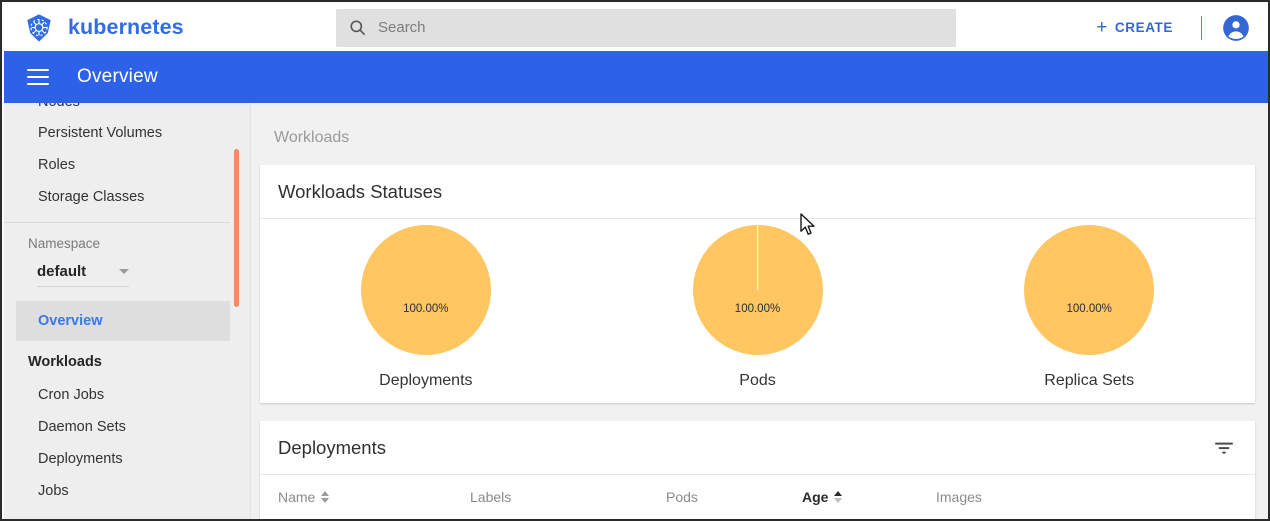 This screenshot has width=1270, height=521. What do you see at coordinates (71, 395) in the screenshot?
I see `sidebar-item-label: Cron Jobs` at bounding box center [71, 395].